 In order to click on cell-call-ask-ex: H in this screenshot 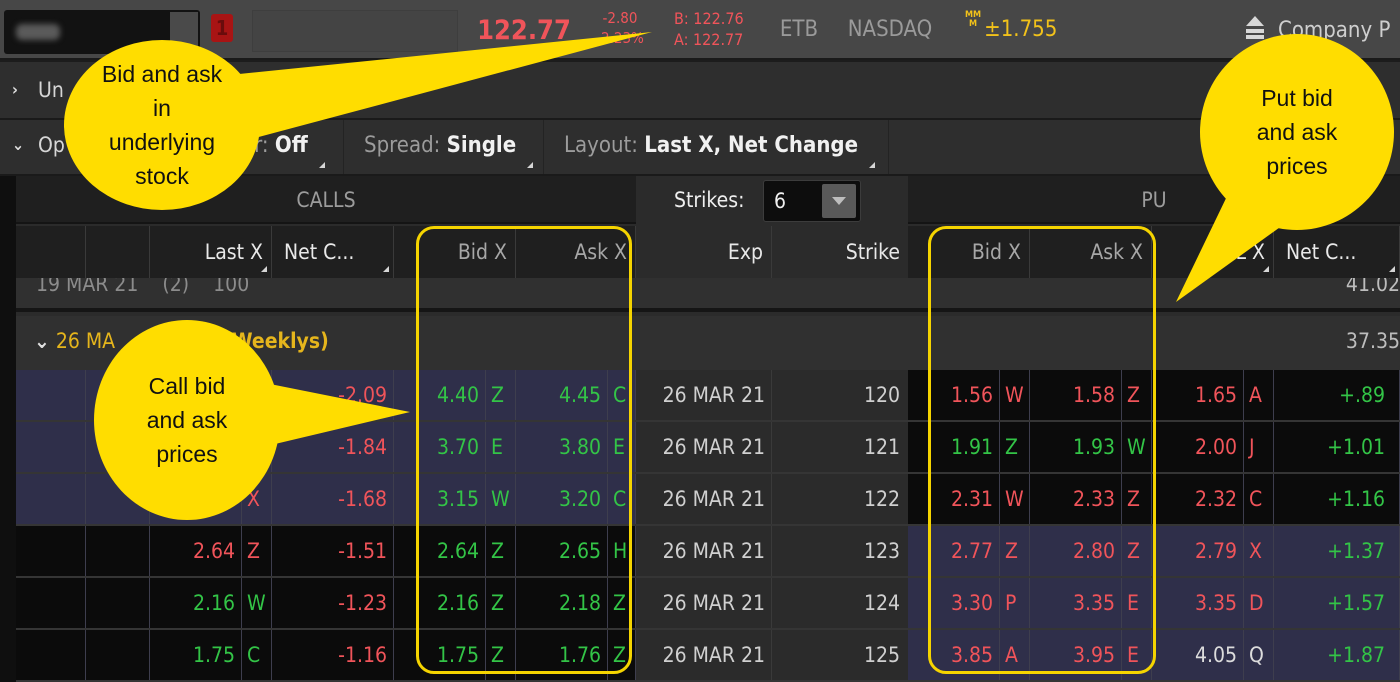, I will do `click(622, 551)`.